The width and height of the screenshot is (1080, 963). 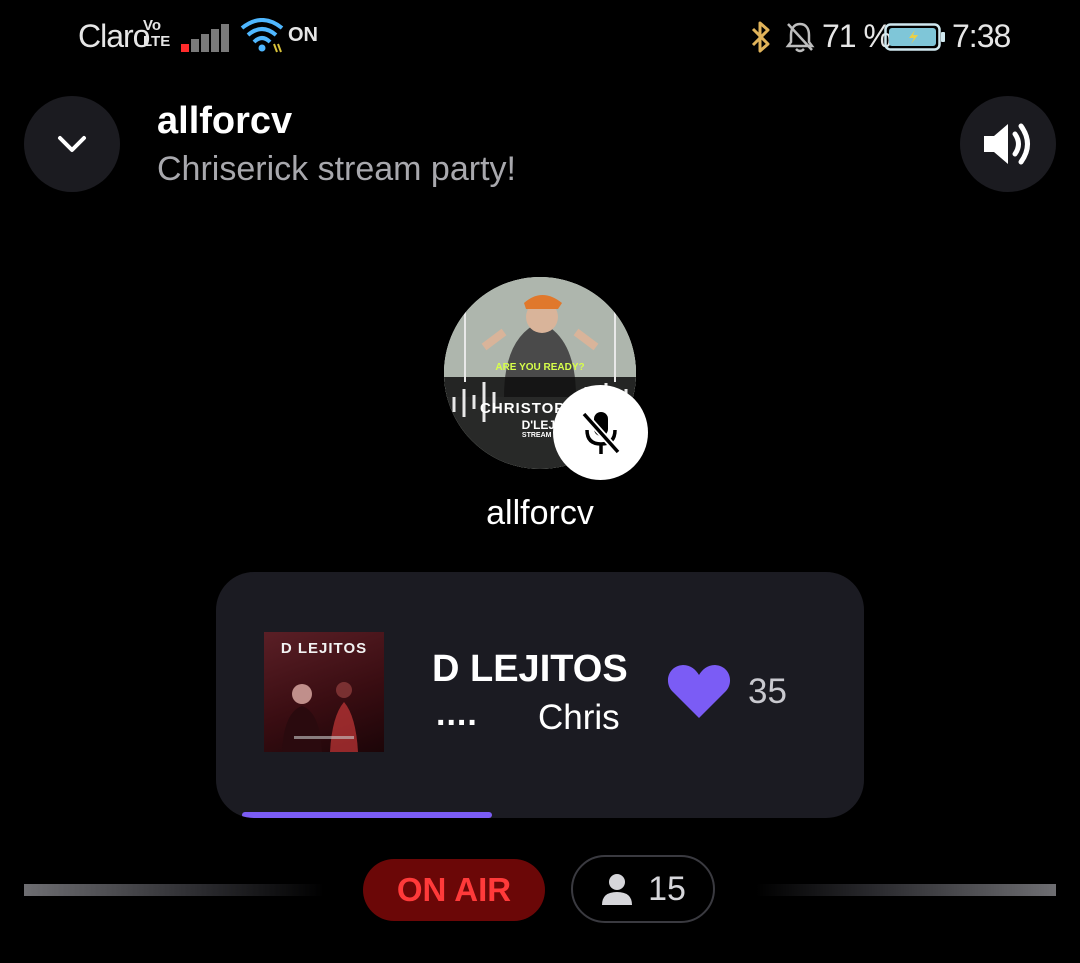 I want to click on data-on-indicator: ON, so click(x=303, y=35).